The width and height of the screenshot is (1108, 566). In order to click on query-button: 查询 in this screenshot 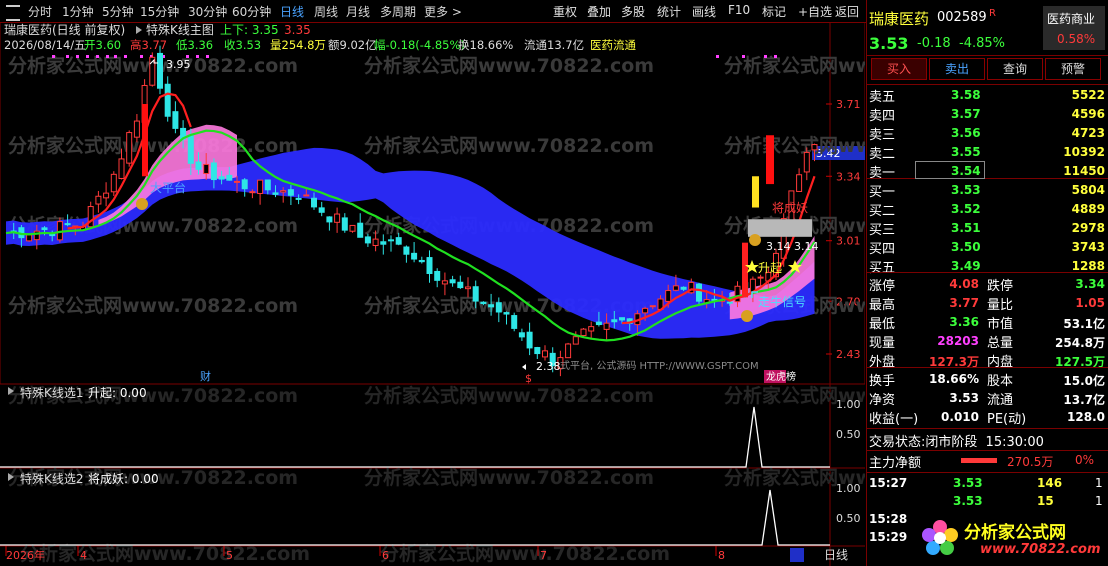, I will do `click(1015, 69)`.